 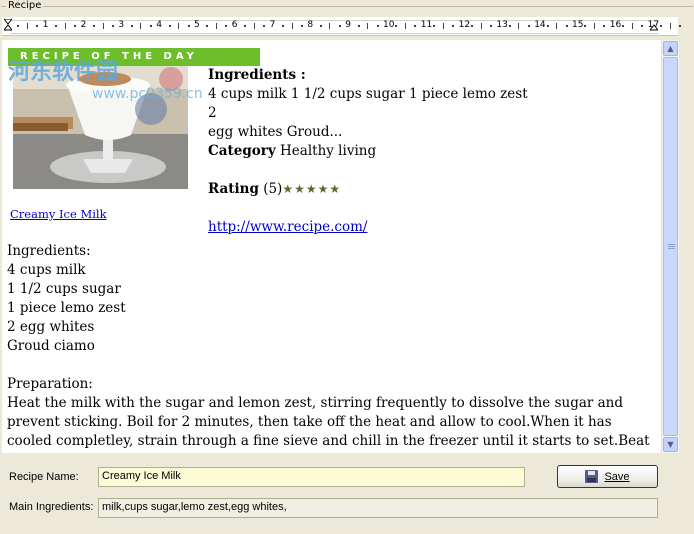 What do you see at coordinates (670, 444) in the screenshot?
I see `scroll-down-icon: ▼` at bounding box center [670, 444].